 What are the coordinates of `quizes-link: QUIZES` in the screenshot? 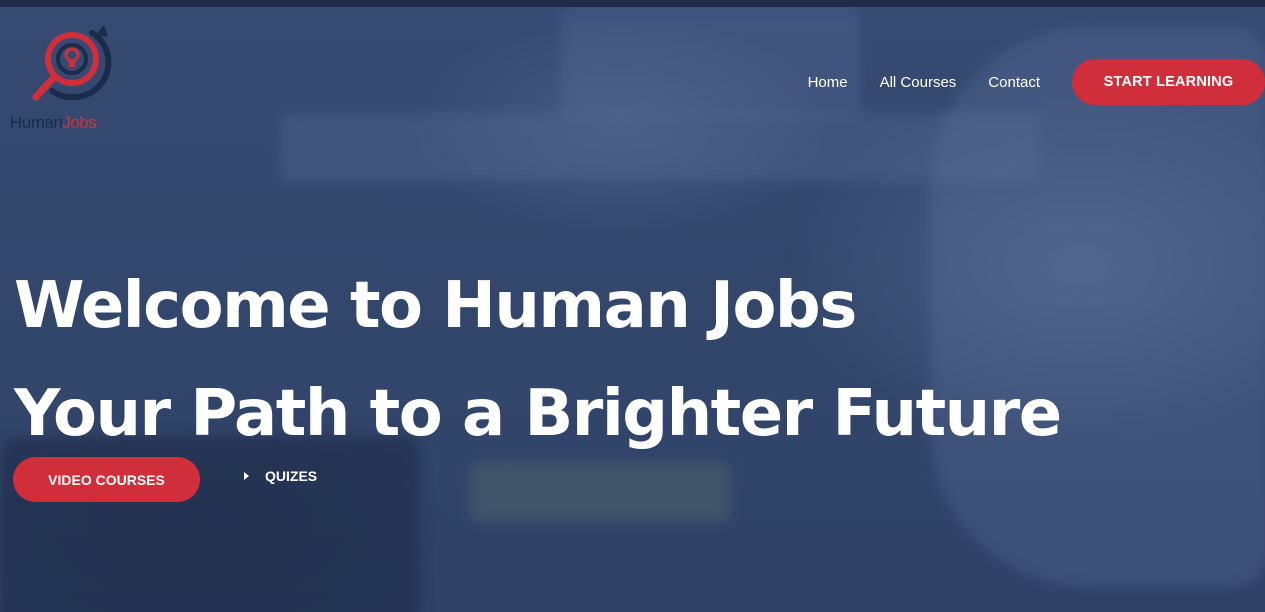 It's located at (280, 476).